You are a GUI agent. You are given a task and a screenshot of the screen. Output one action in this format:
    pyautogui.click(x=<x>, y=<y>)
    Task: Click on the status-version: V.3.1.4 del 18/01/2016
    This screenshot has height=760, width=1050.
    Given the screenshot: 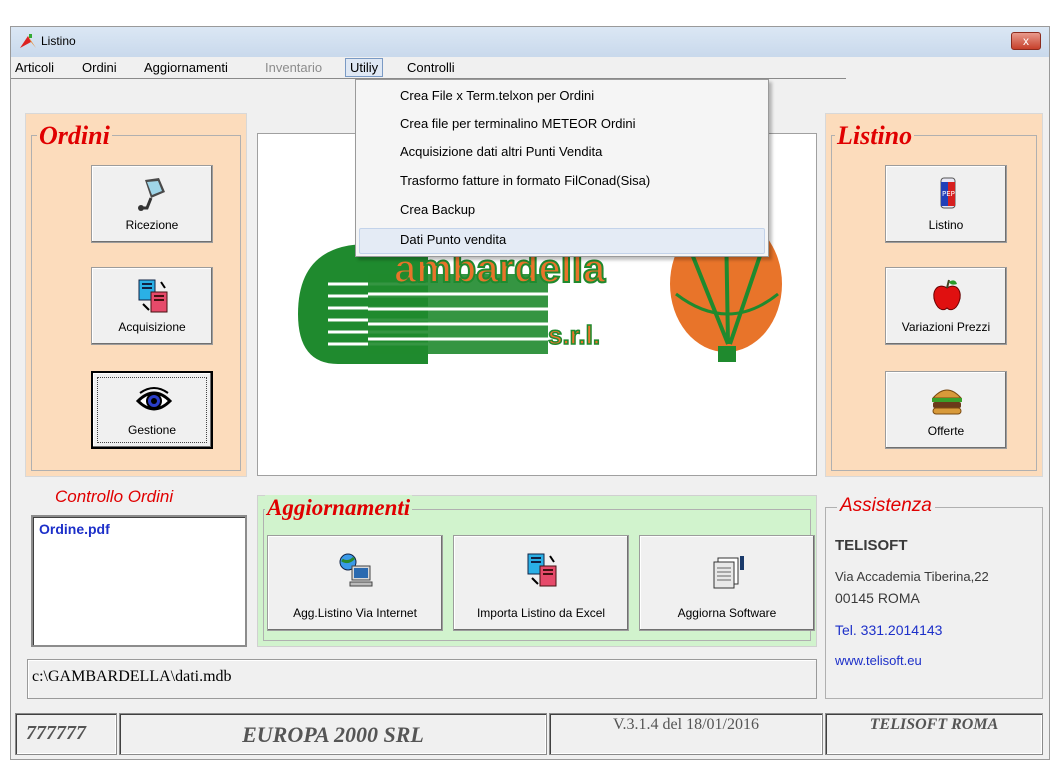 What is the action you would take?
    pyautogui.click(x=686, y=734)
    